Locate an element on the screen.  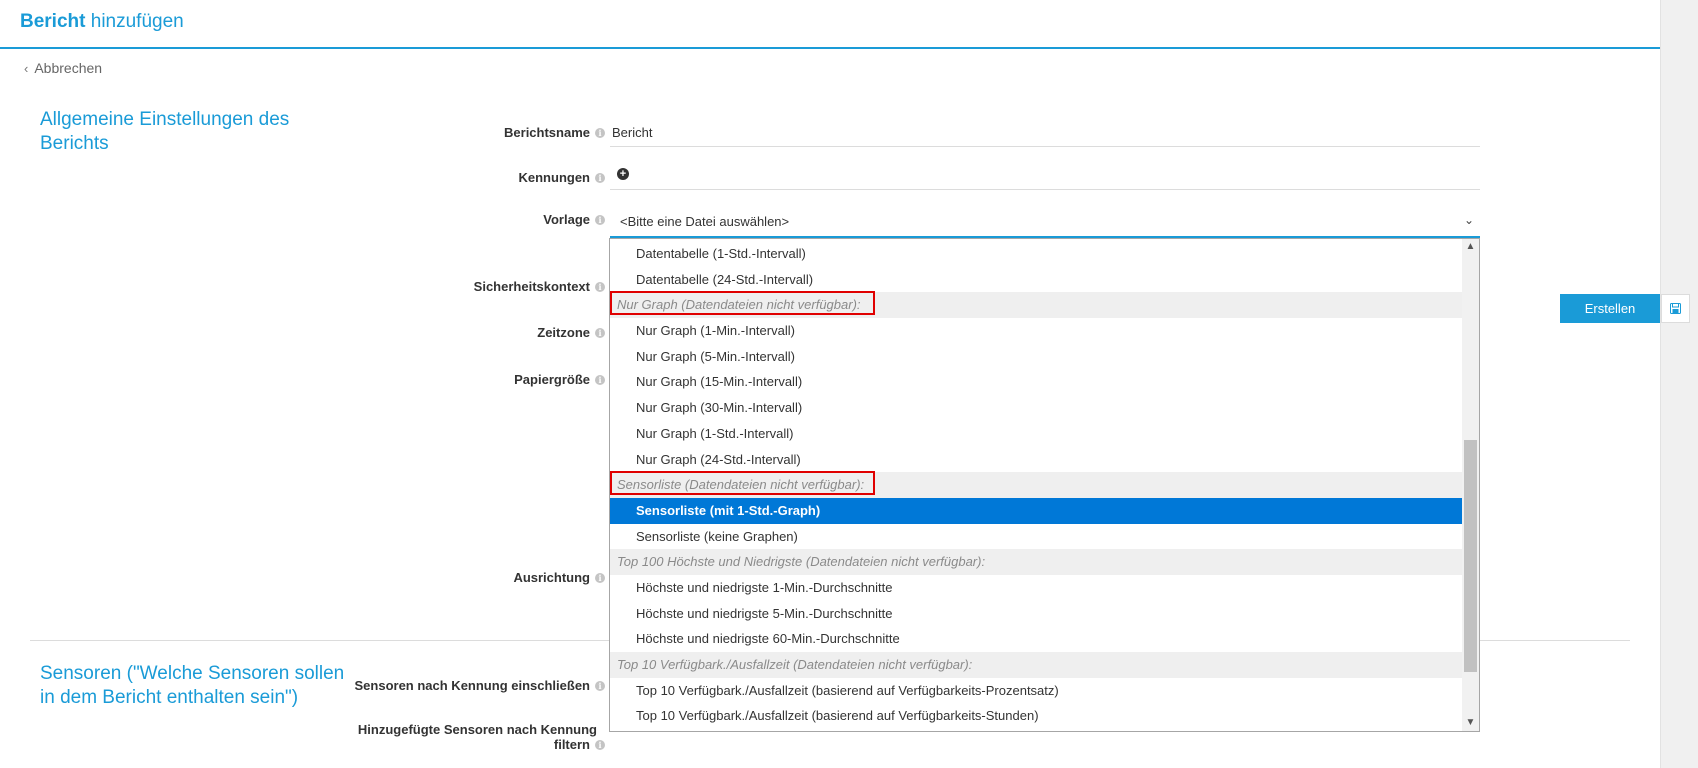
template-option: Sensorliste (keine Graphen) is located at coordinates (1036, 537).